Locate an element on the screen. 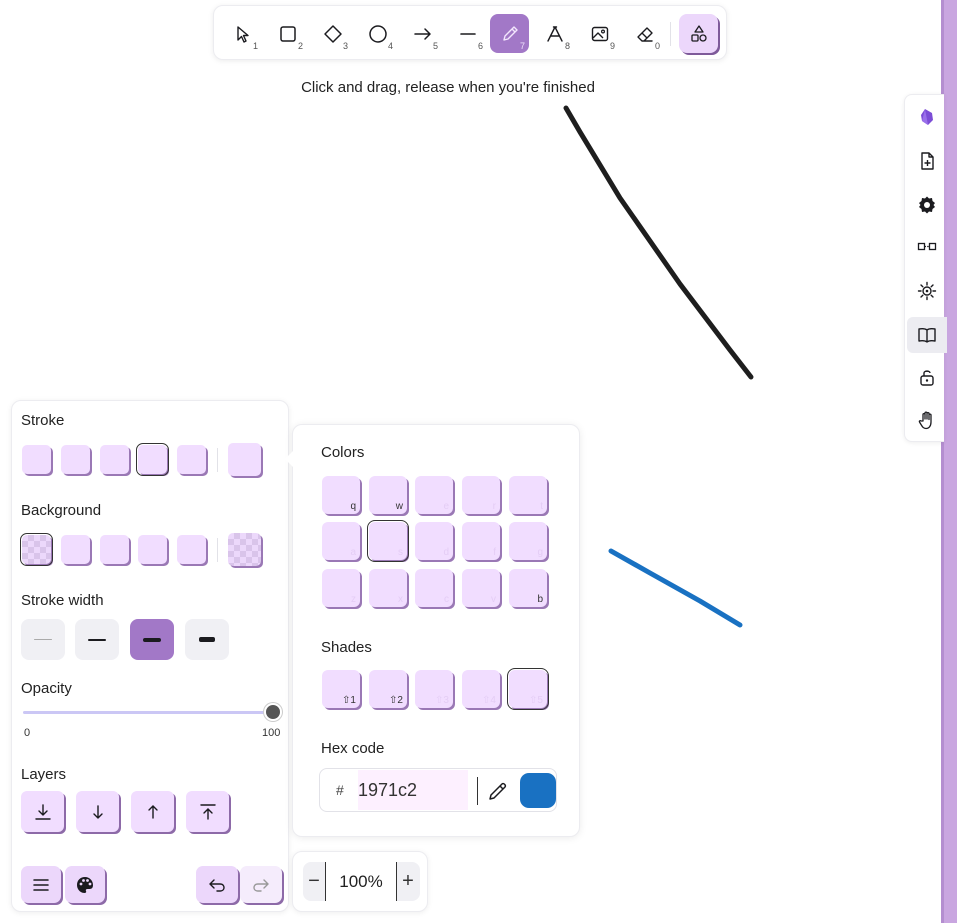  opacity-slider-track is located at coordinates (148, 712).